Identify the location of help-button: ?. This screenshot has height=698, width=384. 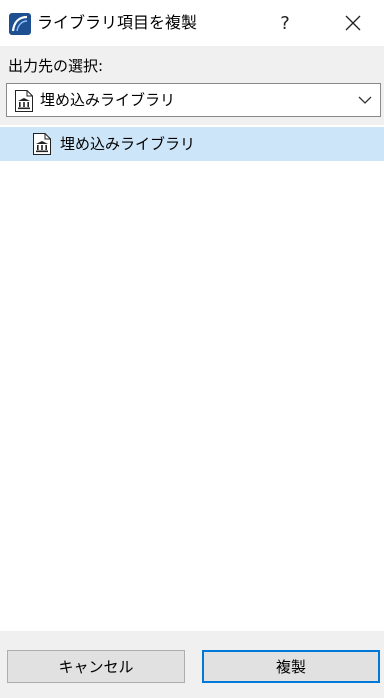
(285, 23).